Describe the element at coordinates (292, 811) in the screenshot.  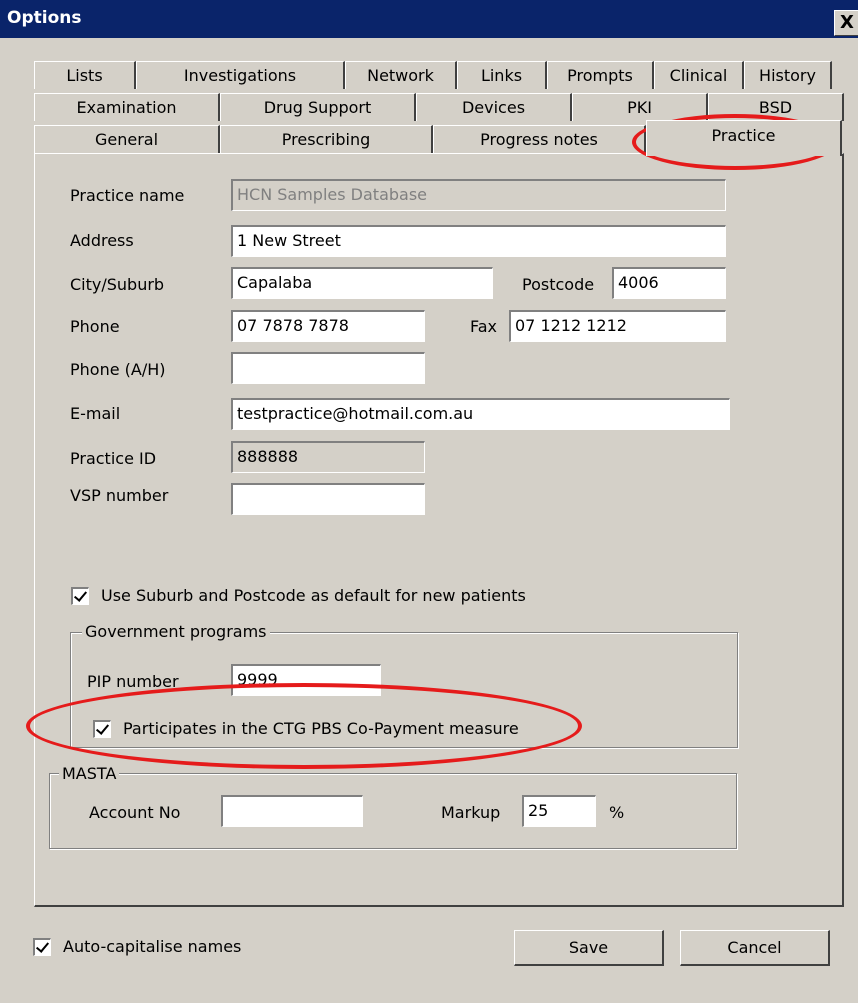
I see `account-field` at that location.